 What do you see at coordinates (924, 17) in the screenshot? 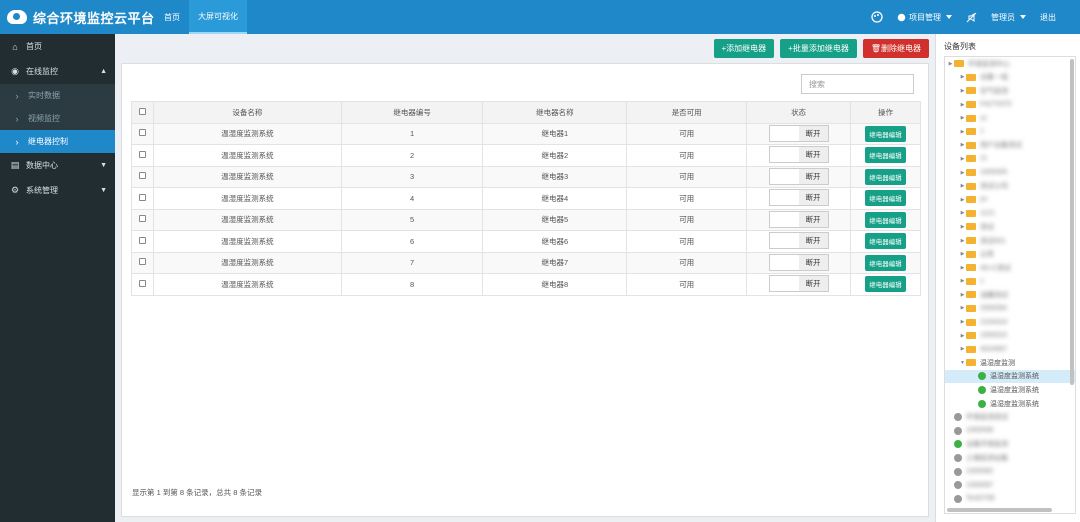
I see `project-menu: 项目管理` at bounding box center [924, 17].